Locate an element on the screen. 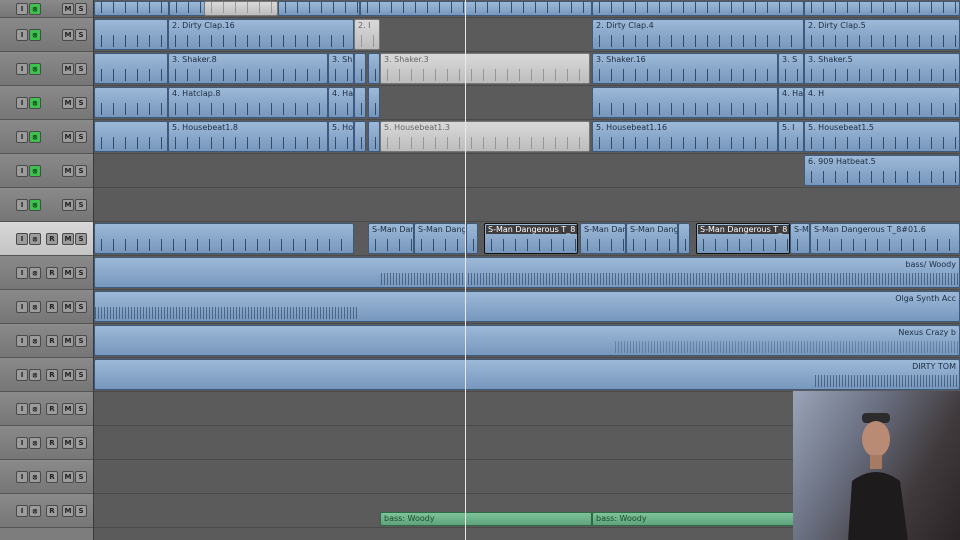  audio-region: bass/ Woody is located at coordinates (527, 272).